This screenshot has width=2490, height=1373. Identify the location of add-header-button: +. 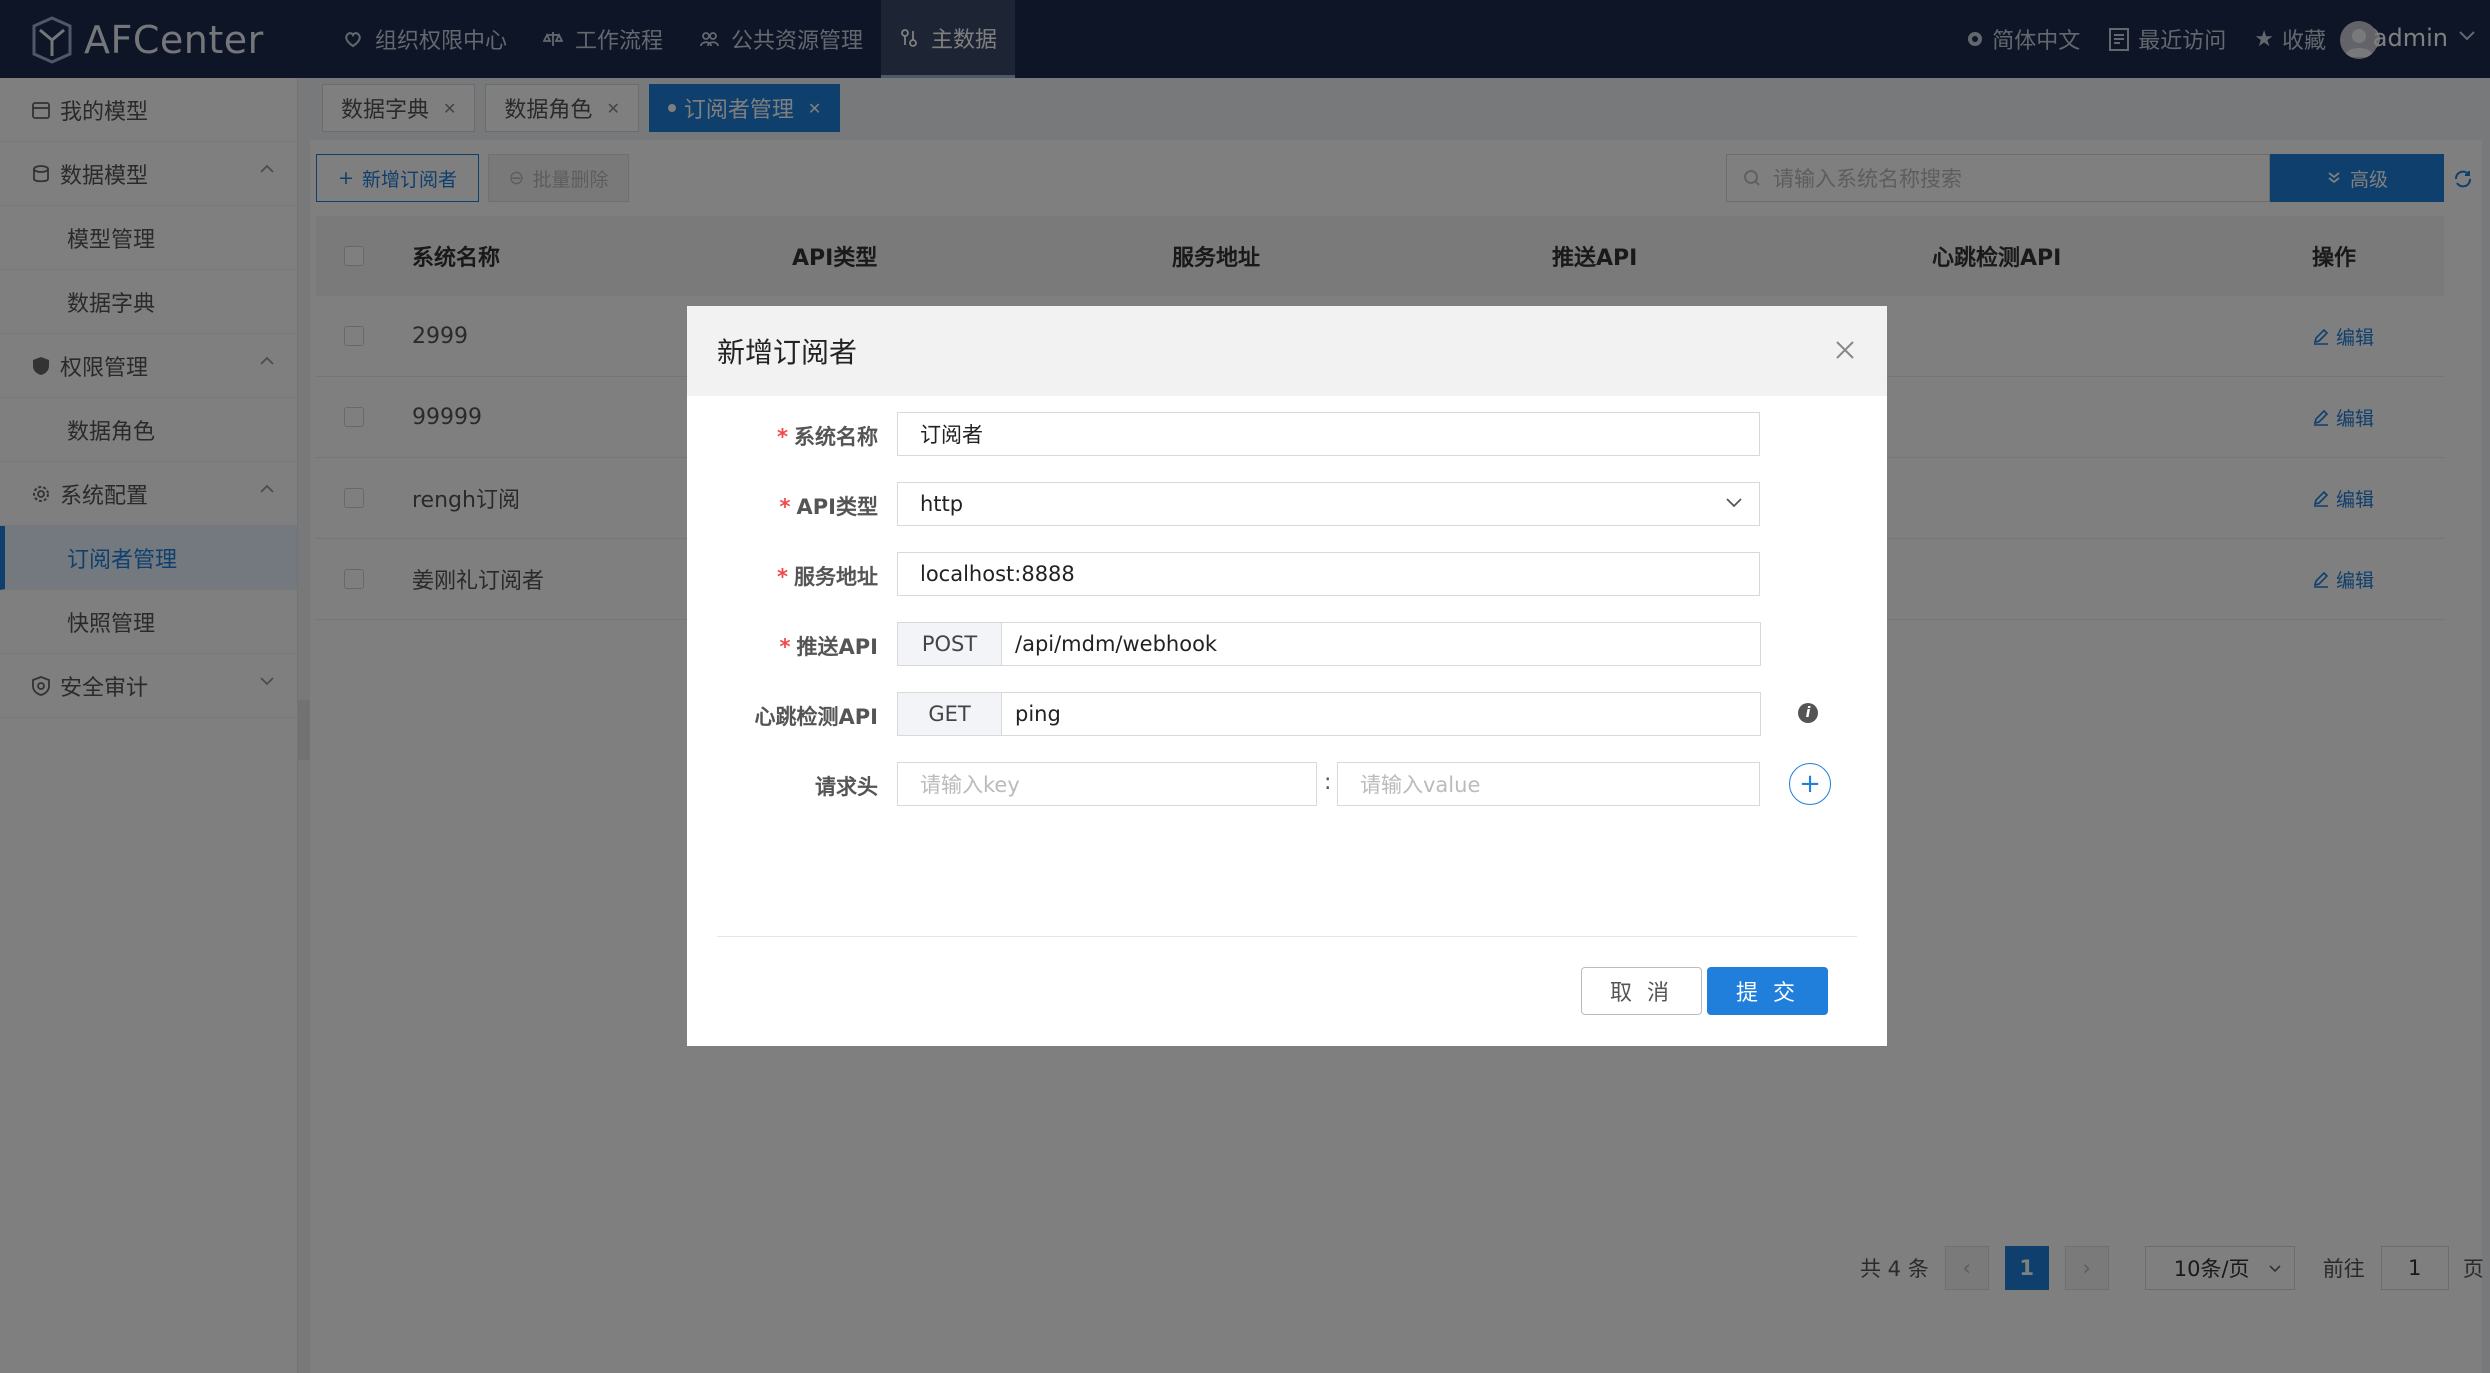
(1810, 784).